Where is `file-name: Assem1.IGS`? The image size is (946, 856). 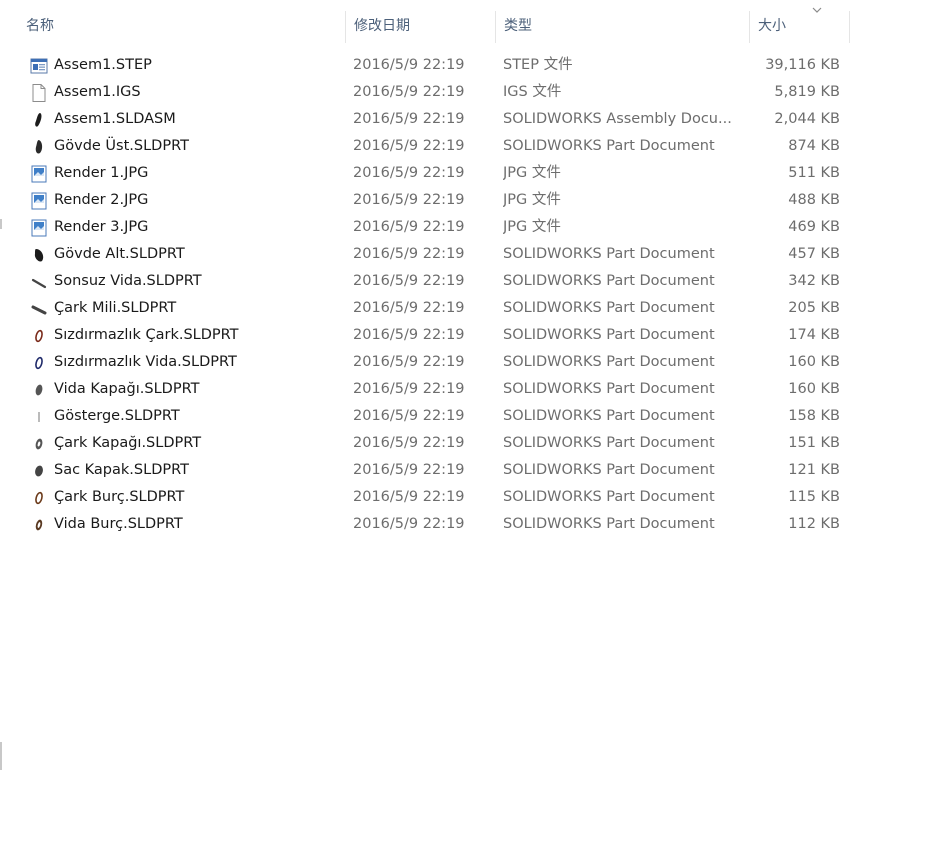 file-name: Assem1.IGS is located at coordinates (97, 92).